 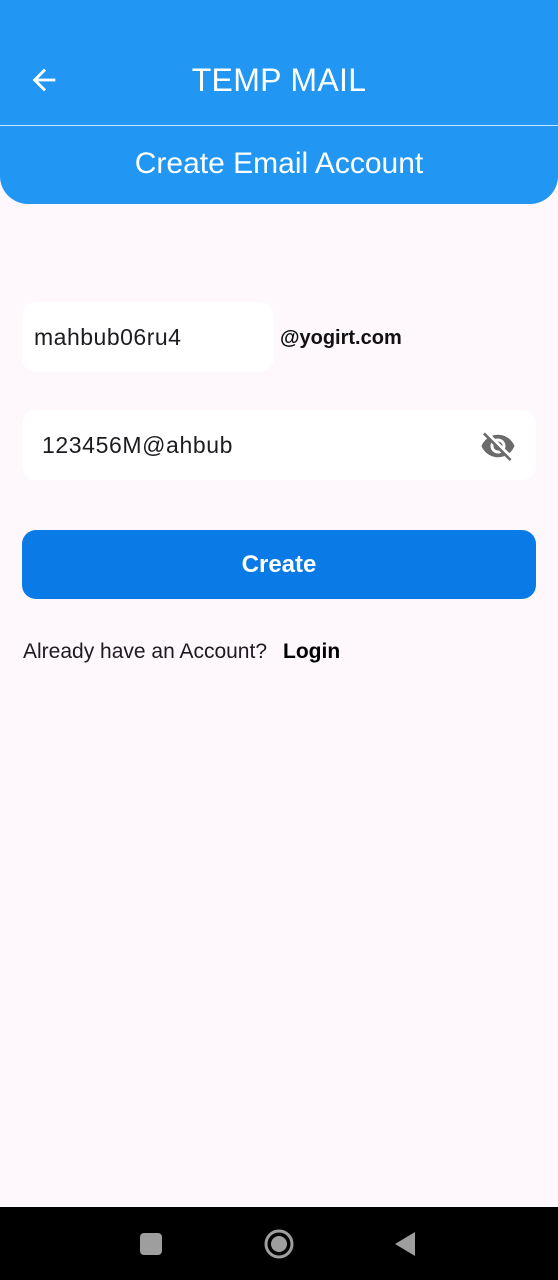 What do you see at coordinates (279, 445) in the screenshot?
I see `password-input: 123456M@ahbub` at bounding box center [279, 445].